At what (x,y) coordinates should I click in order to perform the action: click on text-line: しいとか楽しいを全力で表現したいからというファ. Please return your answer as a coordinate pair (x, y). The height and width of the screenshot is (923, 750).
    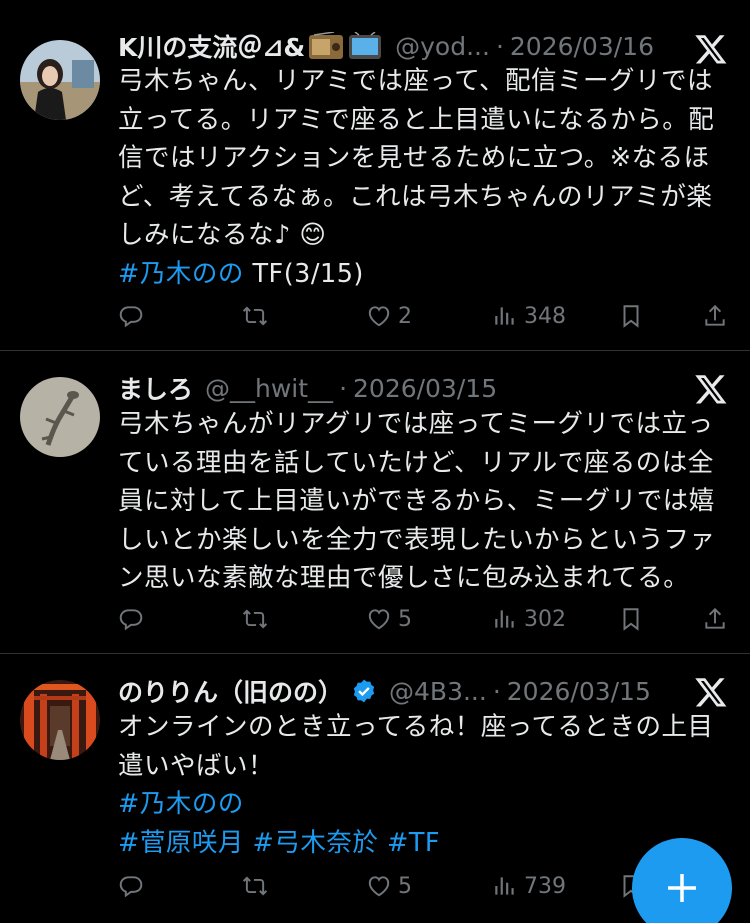
    Looking at the image, I should click on (417, 539).